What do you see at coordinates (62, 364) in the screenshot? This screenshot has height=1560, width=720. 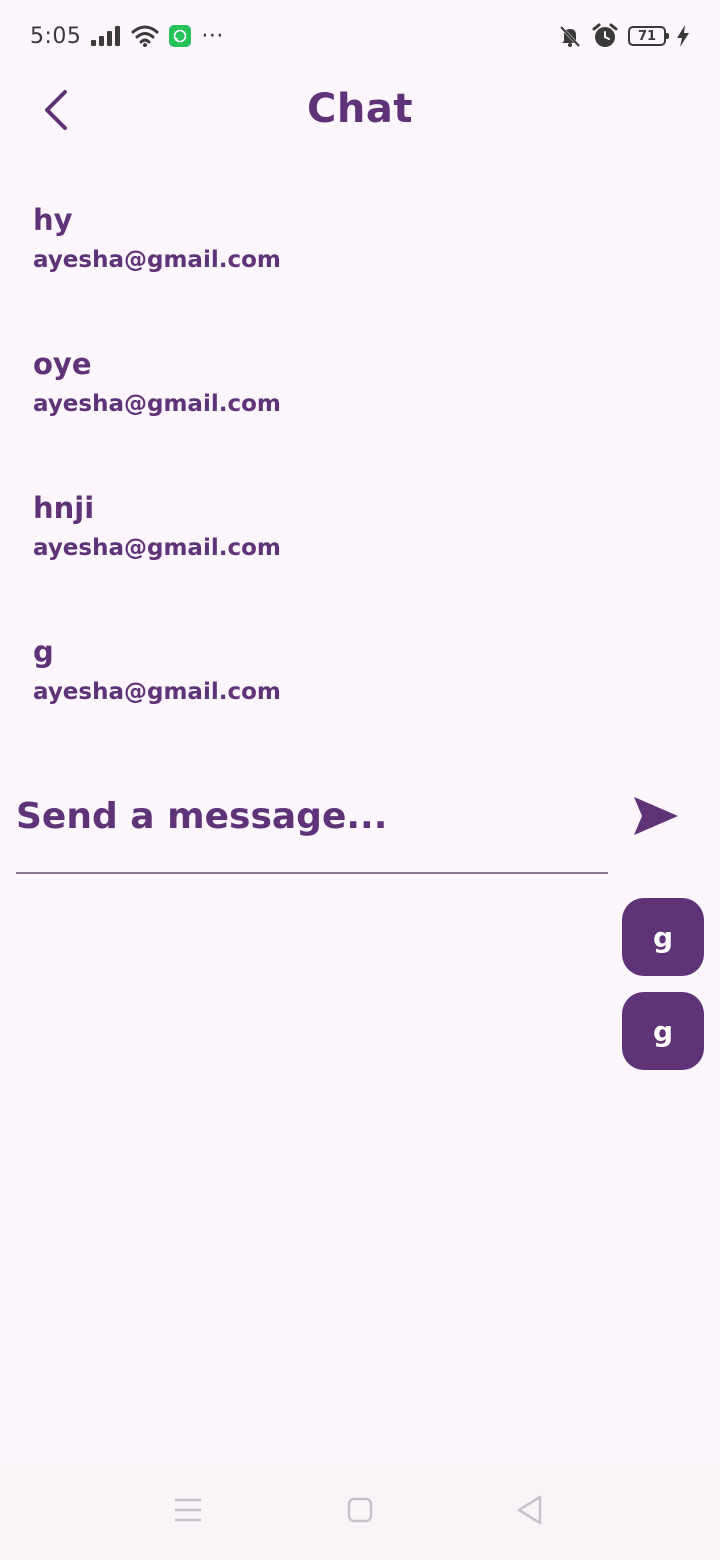 I see `message-text: oye` at bounding box center [62, 364].